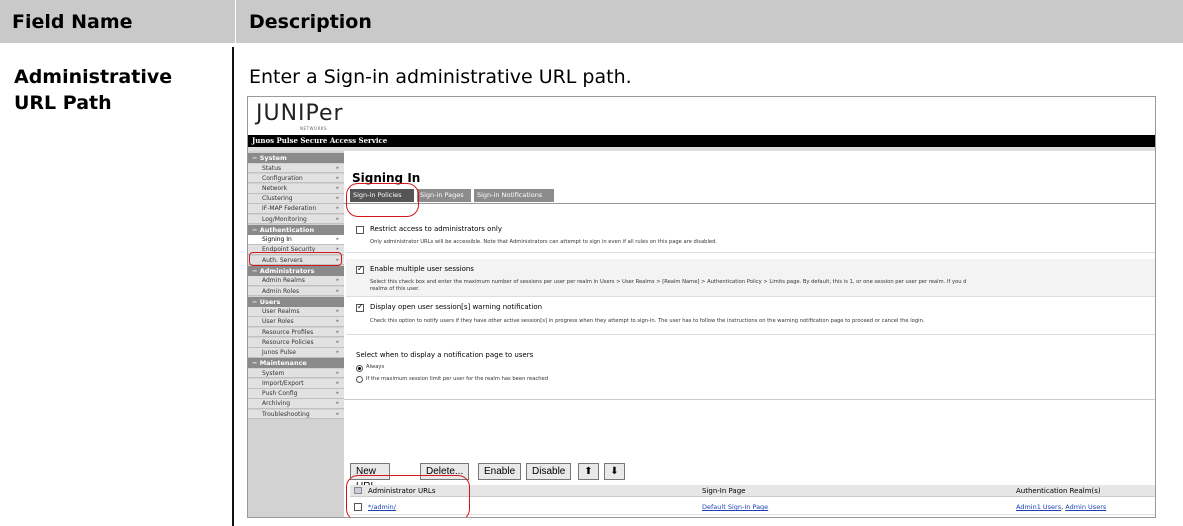 This screenshot has width=1183, height=526. Describe the element at coordinates (278, 322) in the screenshot. I see `sidebar-label: User Roles` at that location.